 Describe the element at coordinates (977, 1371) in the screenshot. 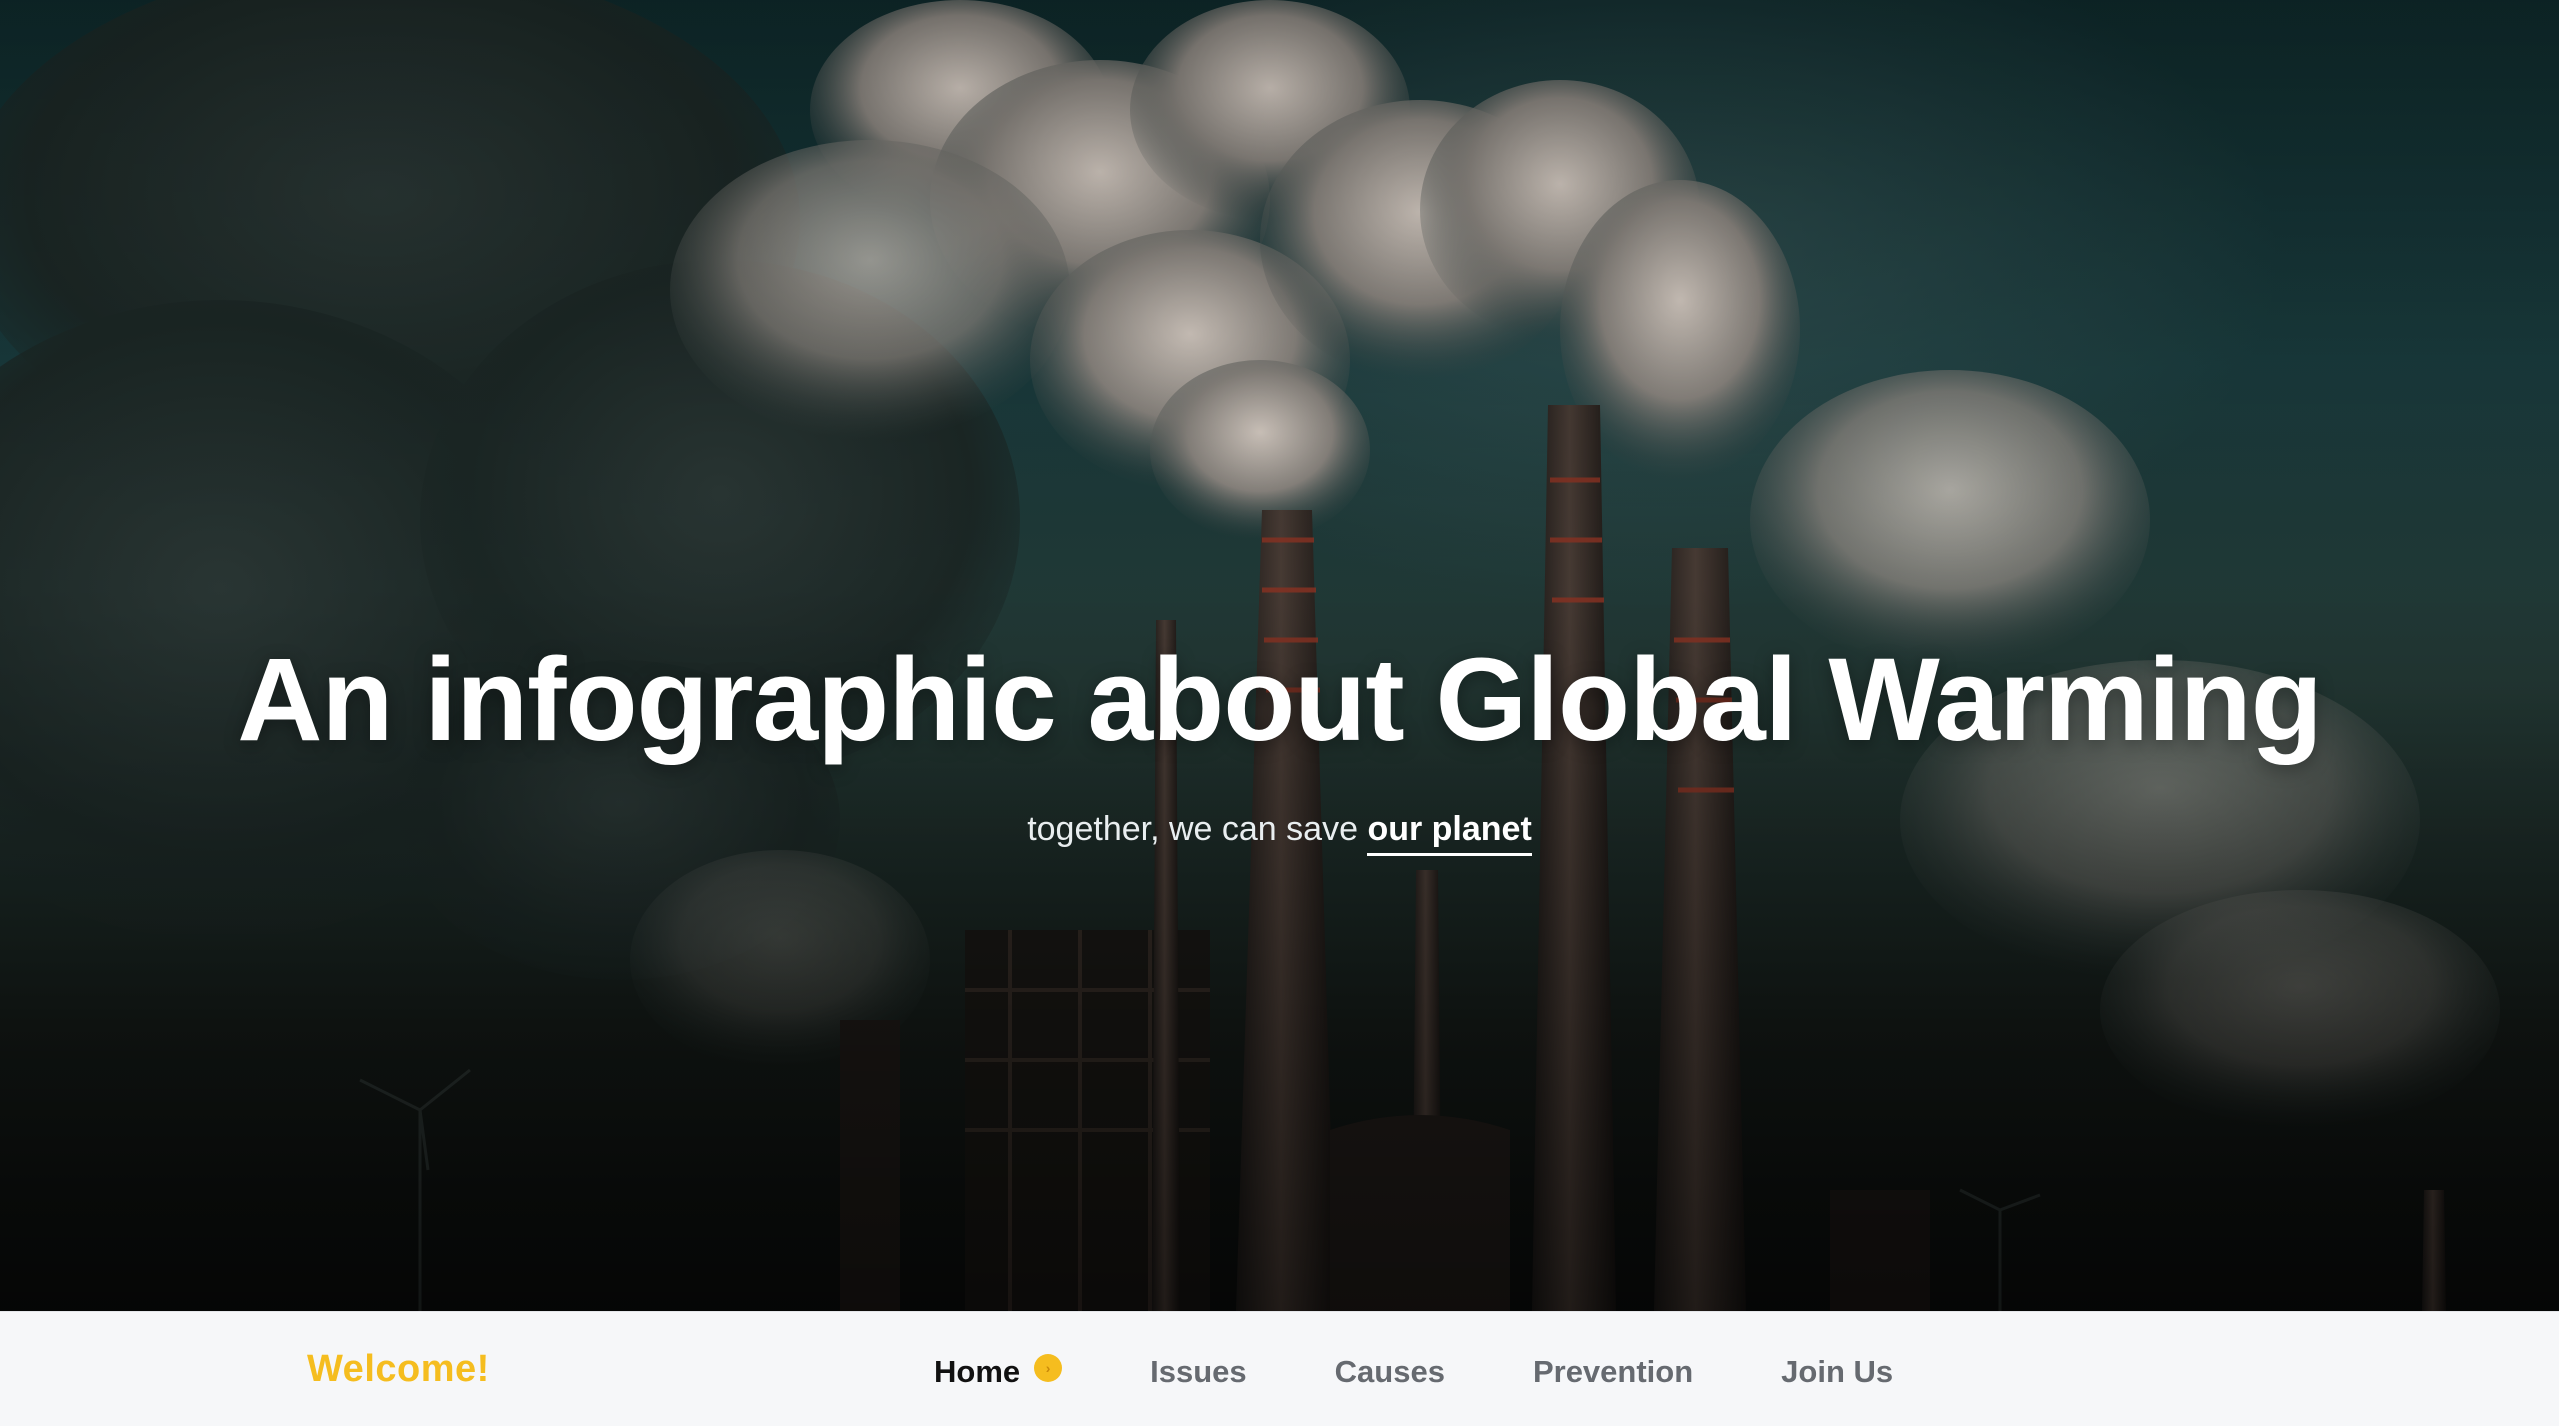

I see `nav-item-label: Home` at that location.